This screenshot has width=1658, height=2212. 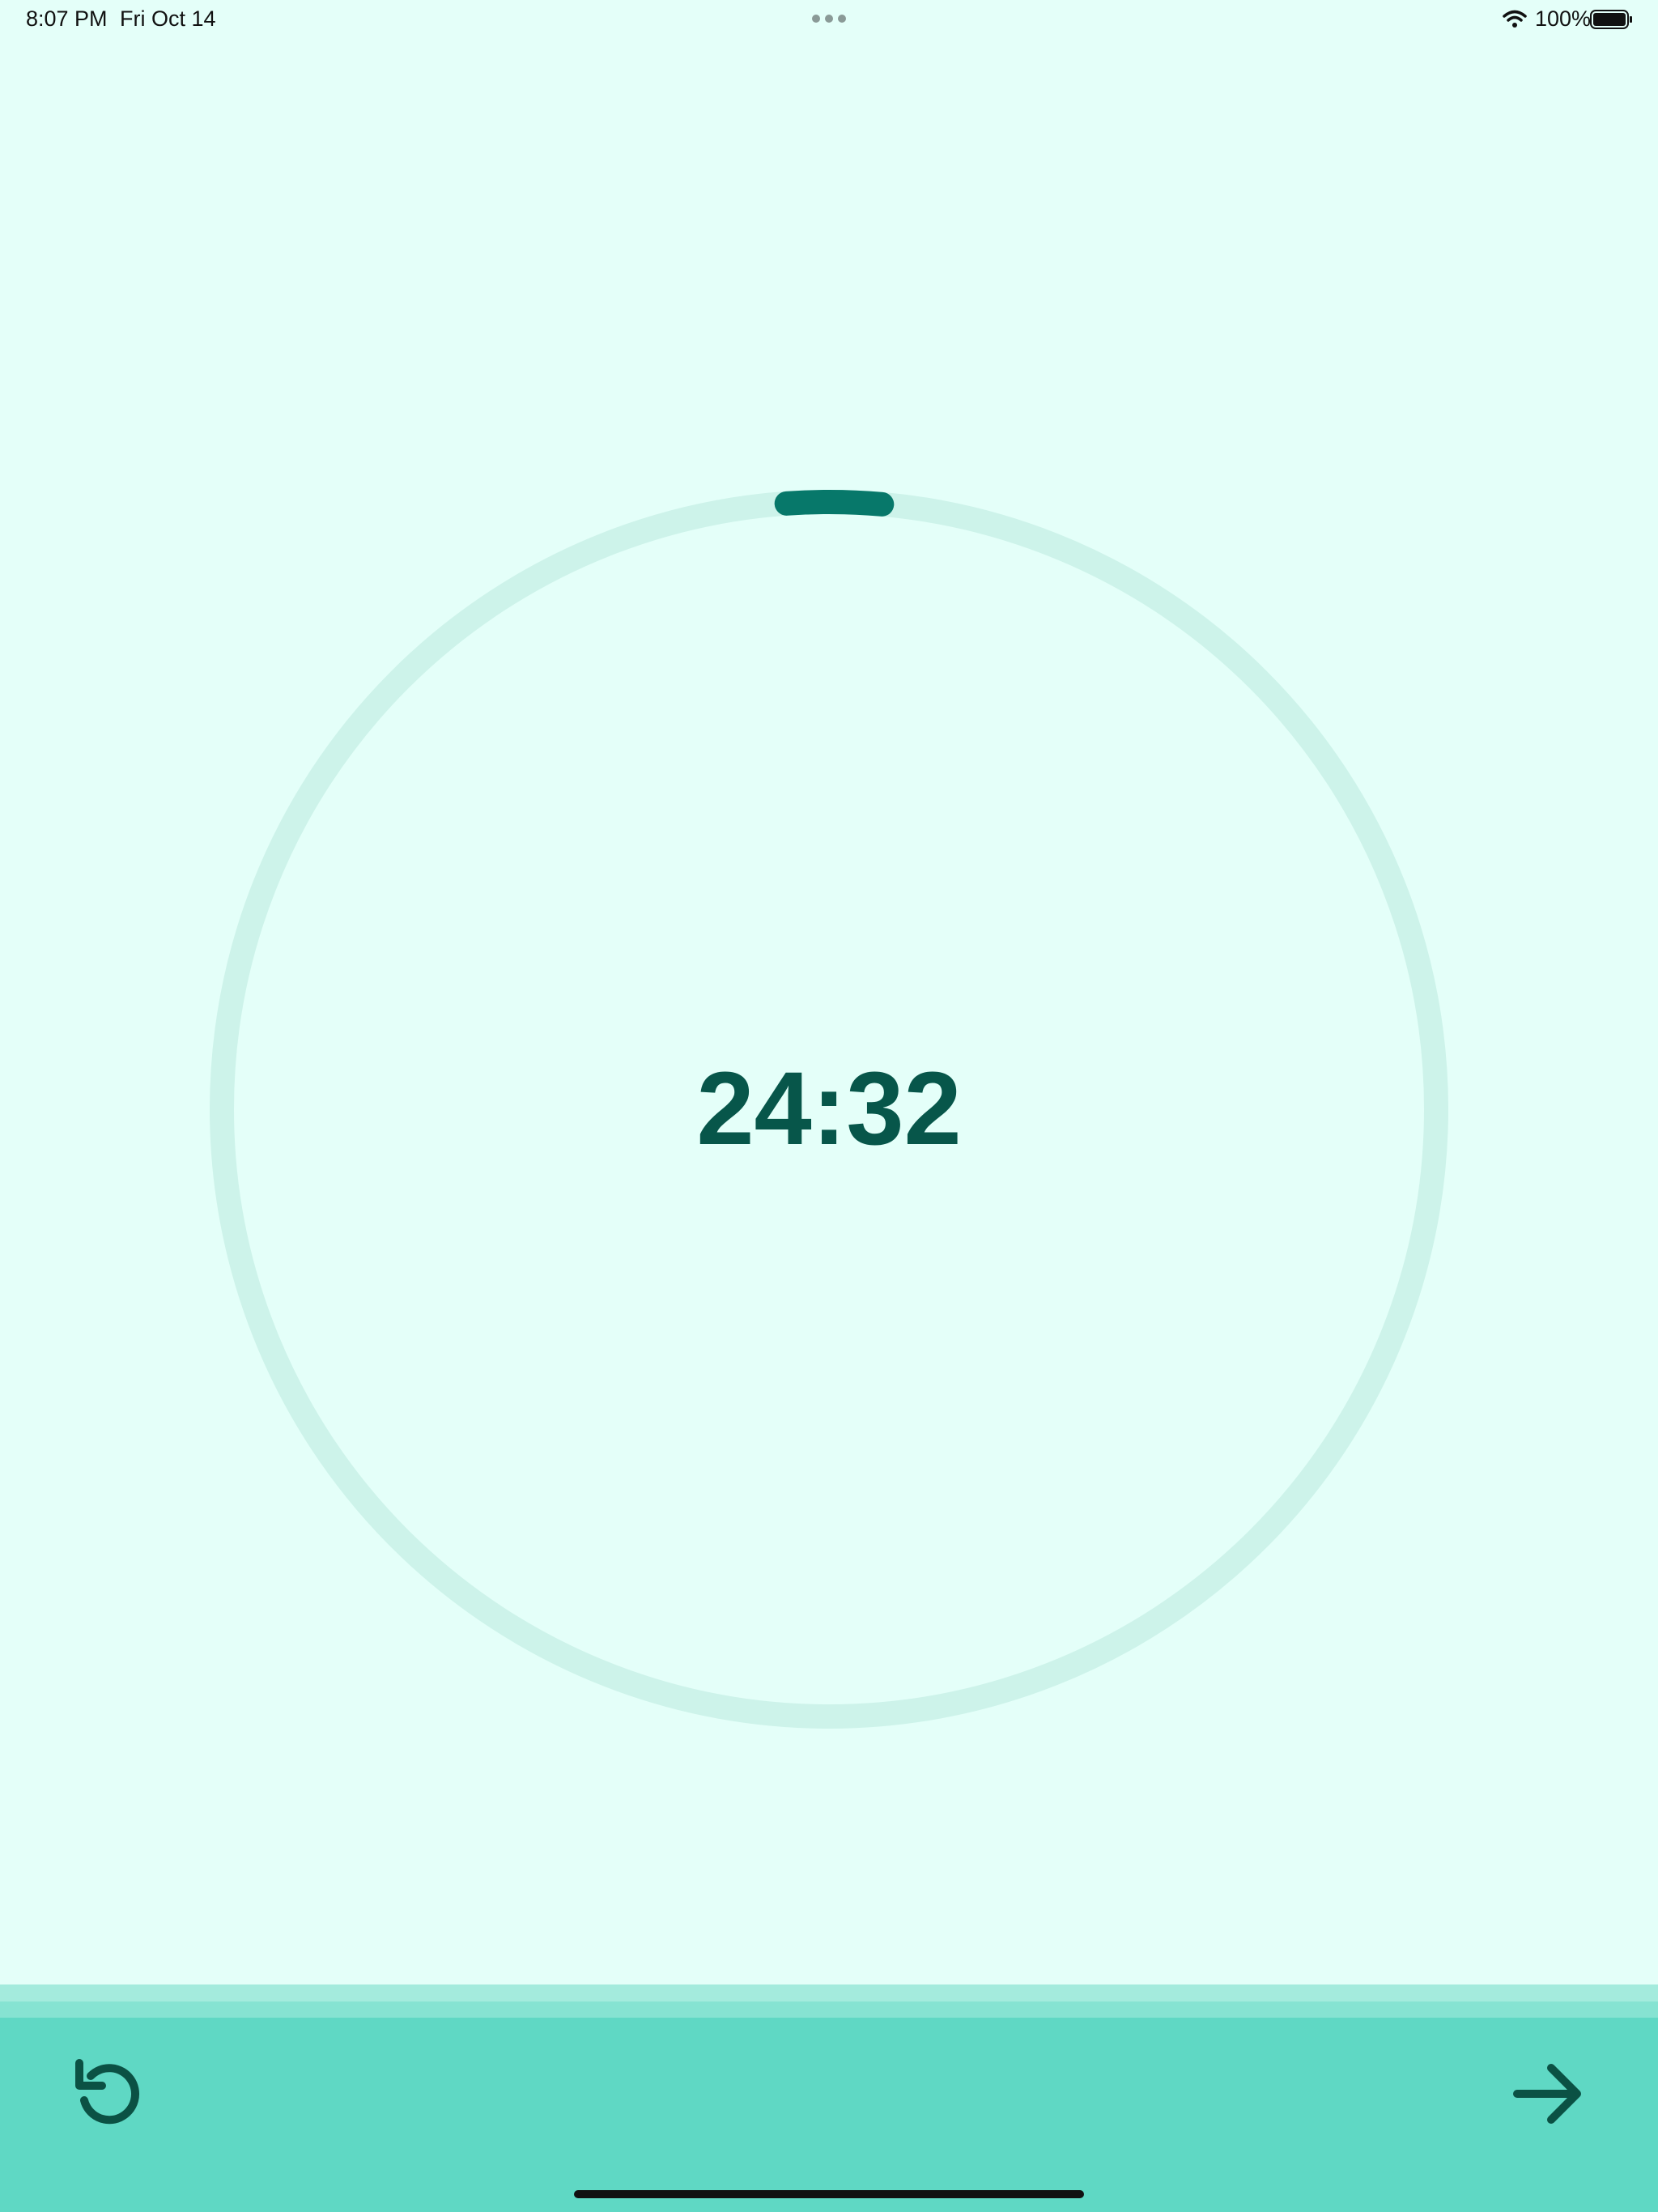 I want to click on bottom-toolbar, so click(x=829, y=2115).